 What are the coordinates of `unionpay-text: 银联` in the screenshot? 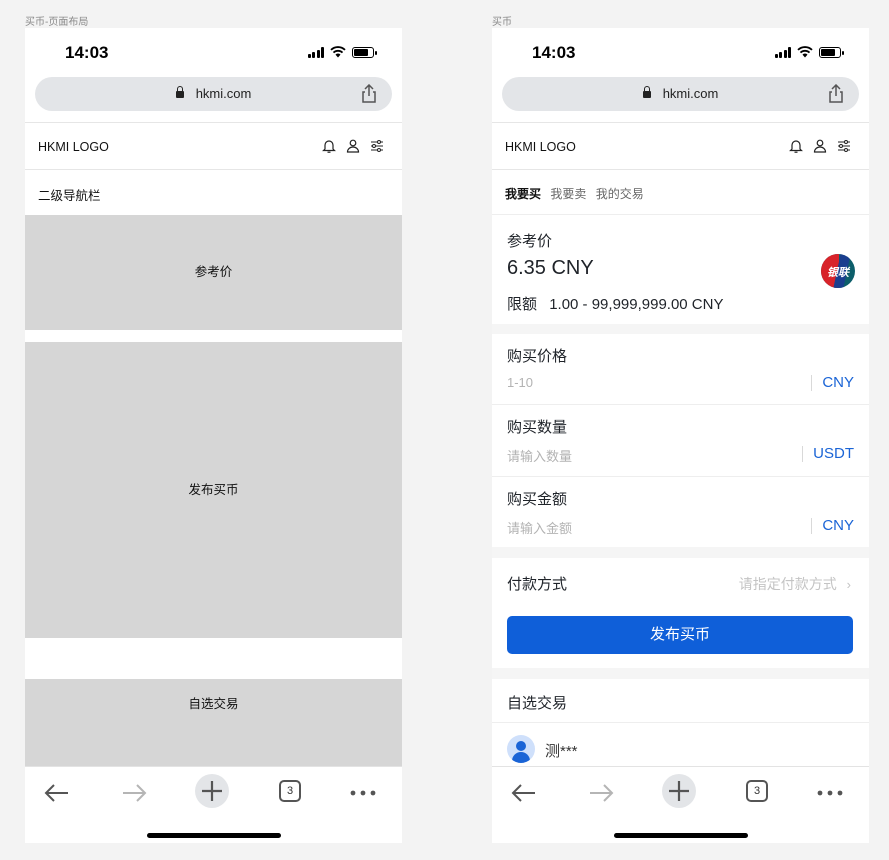 It's located at (838, 273).